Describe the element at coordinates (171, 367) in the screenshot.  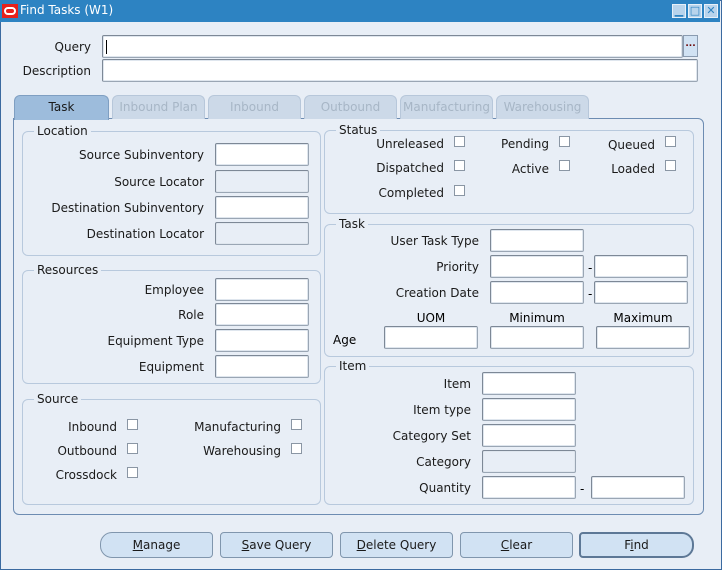
I see `equipment-label: Equipment` at that location.